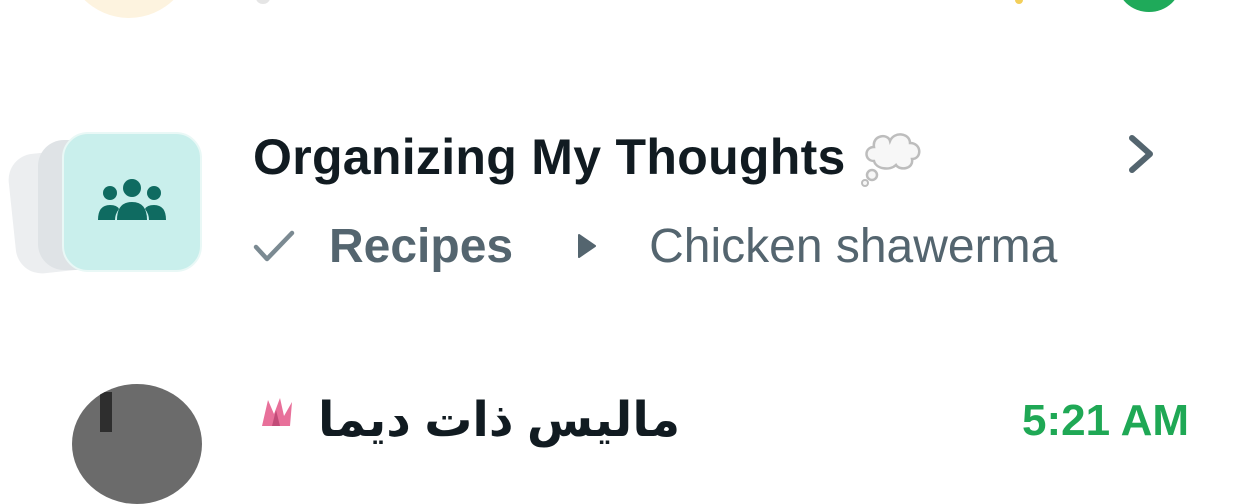  I want to click on chevron-right-icon, so click(1142, 154).